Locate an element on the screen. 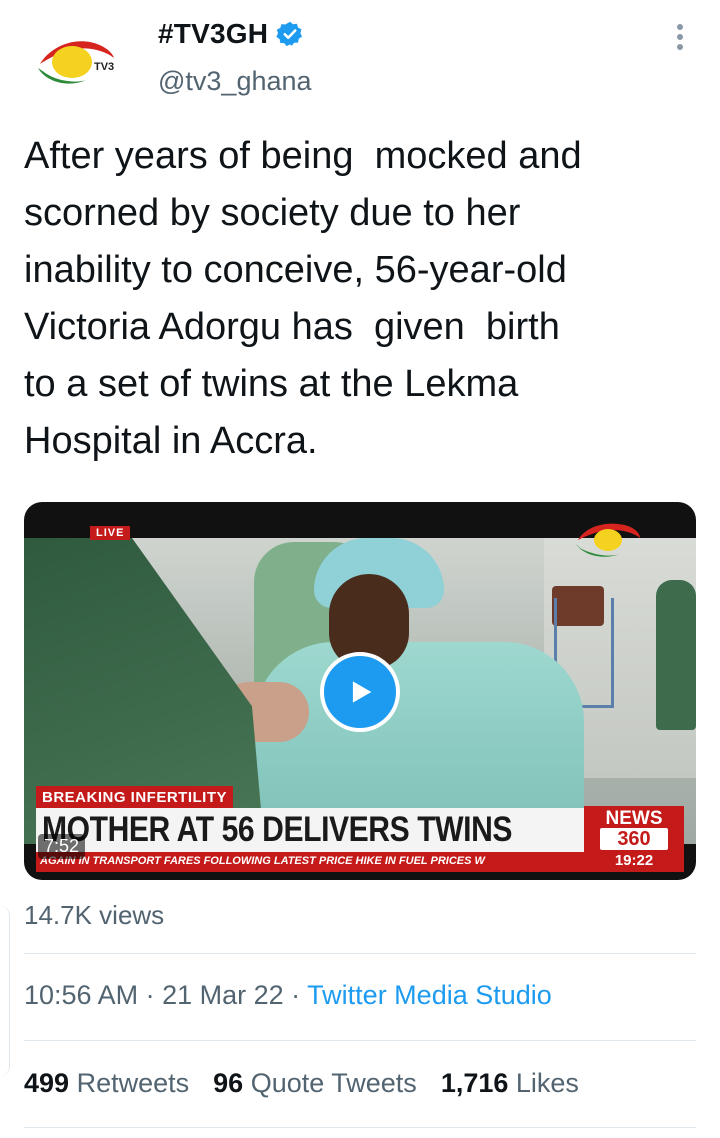  news-number: 360 is located at coordinates (634, 839).